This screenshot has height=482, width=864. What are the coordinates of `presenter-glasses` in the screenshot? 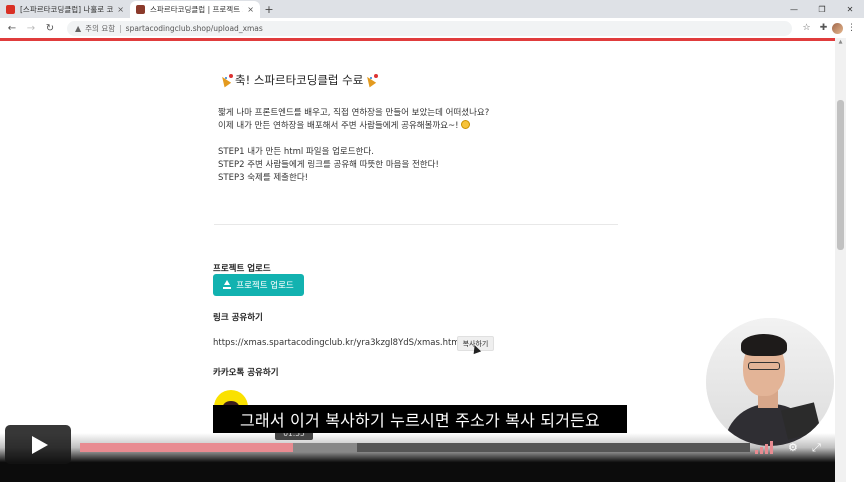 It's located at (764, 366).